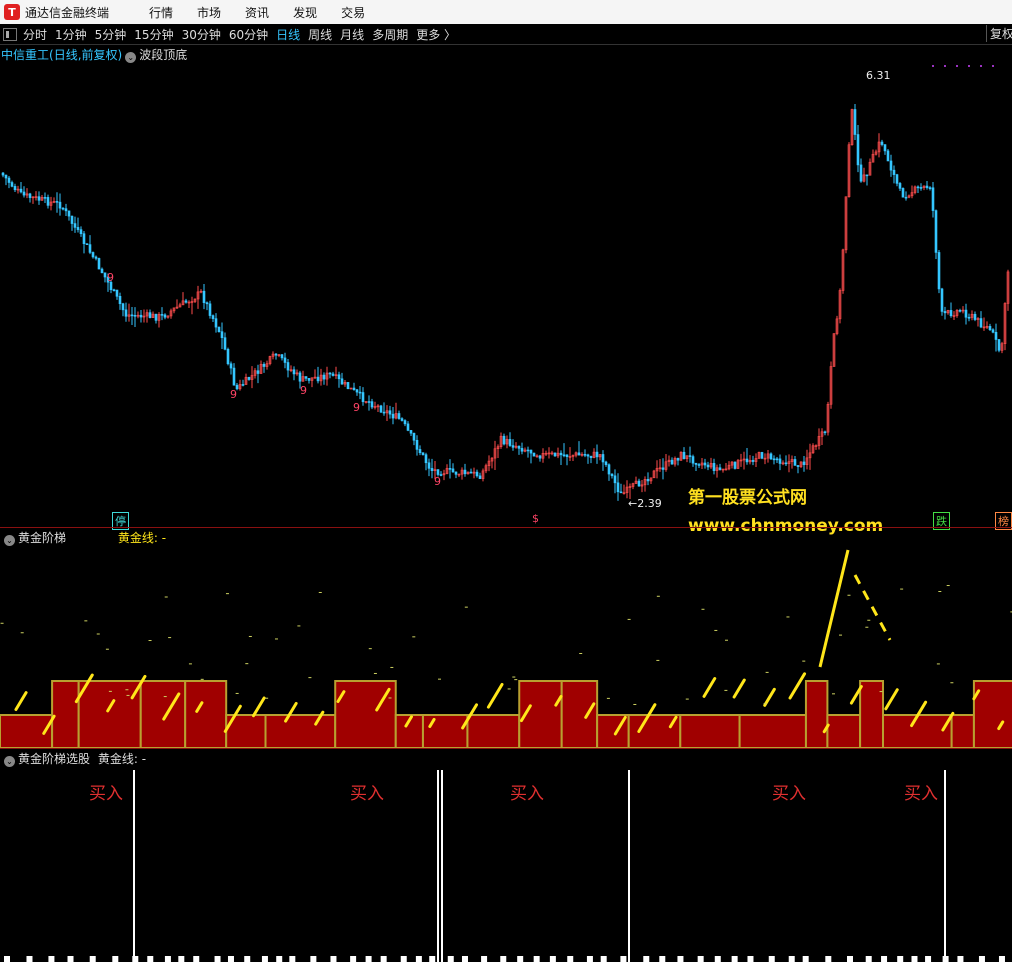 The image size is (1012, 962). What do you see at coordinates (111, 34) in the screenshot?
I see `period-5min: 5分钟` at bounding box center [111, 34].